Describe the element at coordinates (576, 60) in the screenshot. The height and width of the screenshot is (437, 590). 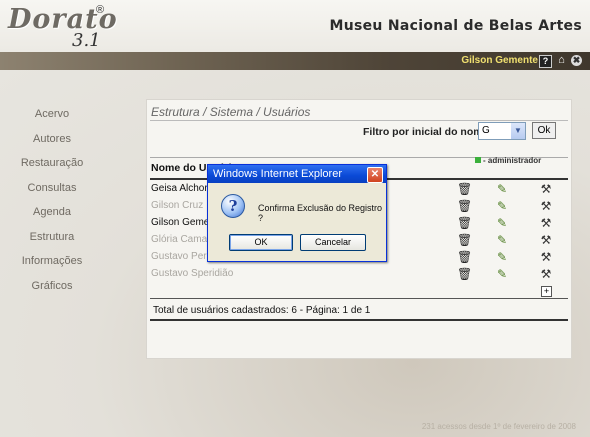
I see `logout-icon: ✖` at that location.